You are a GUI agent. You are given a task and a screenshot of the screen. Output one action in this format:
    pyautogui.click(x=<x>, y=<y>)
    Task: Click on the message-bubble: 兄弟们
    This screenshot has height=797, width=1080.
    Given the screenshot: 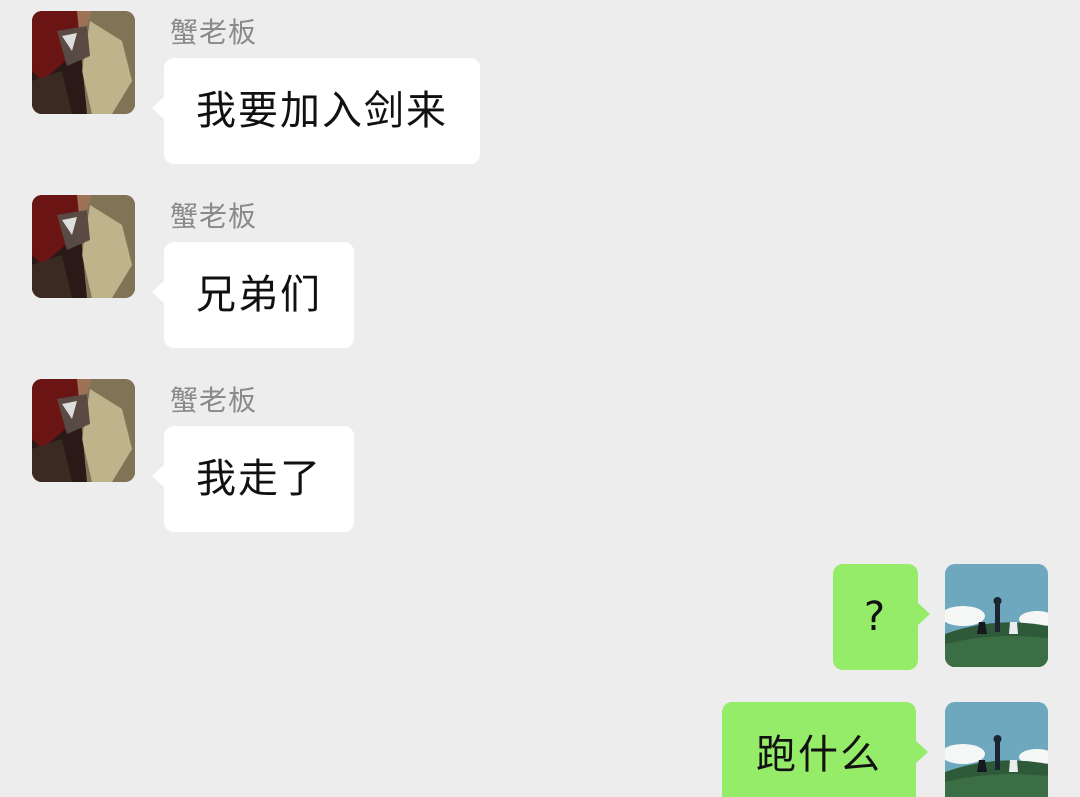 What is the action you would take?
    pyautogui.click(x=253, y=295)
    